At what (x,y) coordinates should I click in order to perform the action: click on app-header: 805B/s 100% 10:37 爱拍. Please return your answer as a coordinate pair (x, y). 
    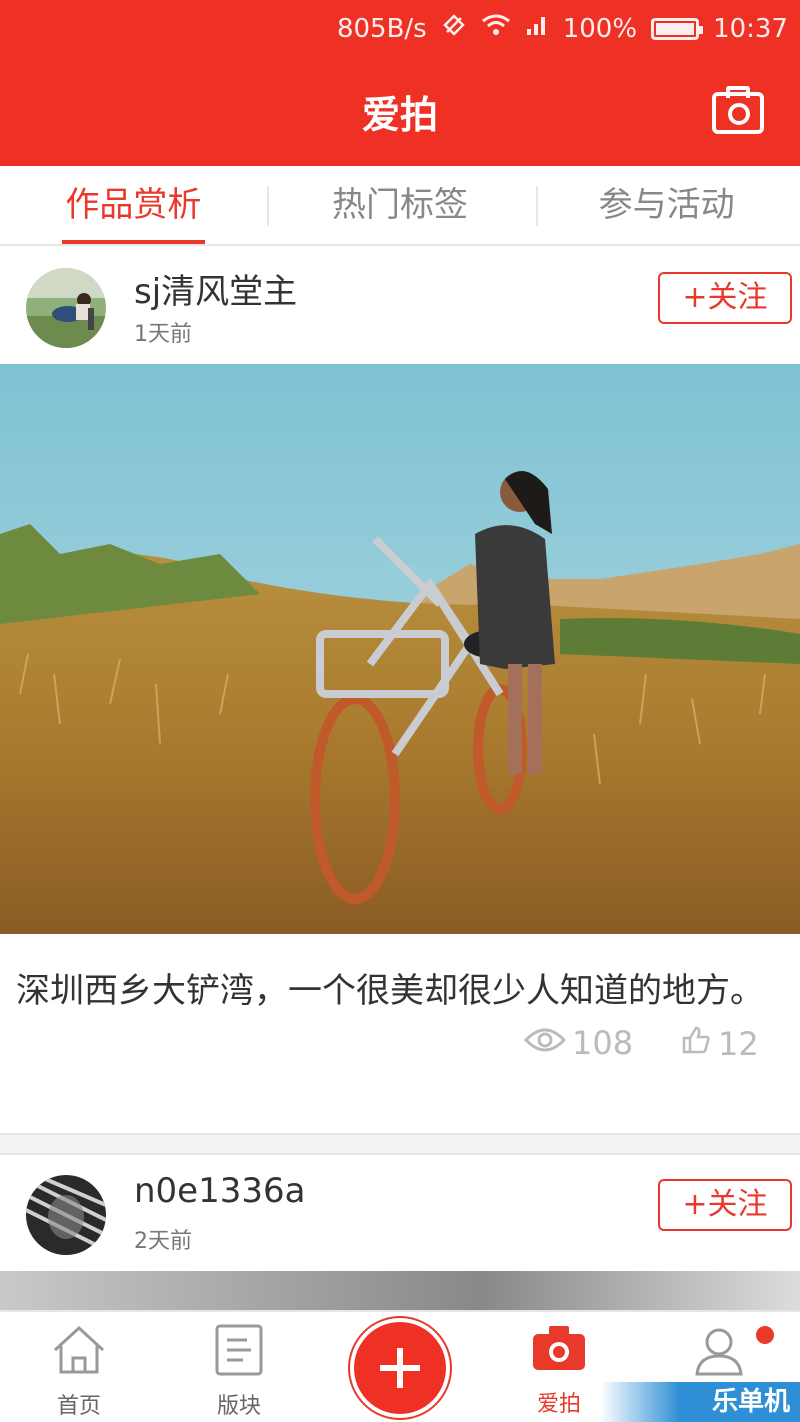
    Looking at the image, I should click on (400, 83).